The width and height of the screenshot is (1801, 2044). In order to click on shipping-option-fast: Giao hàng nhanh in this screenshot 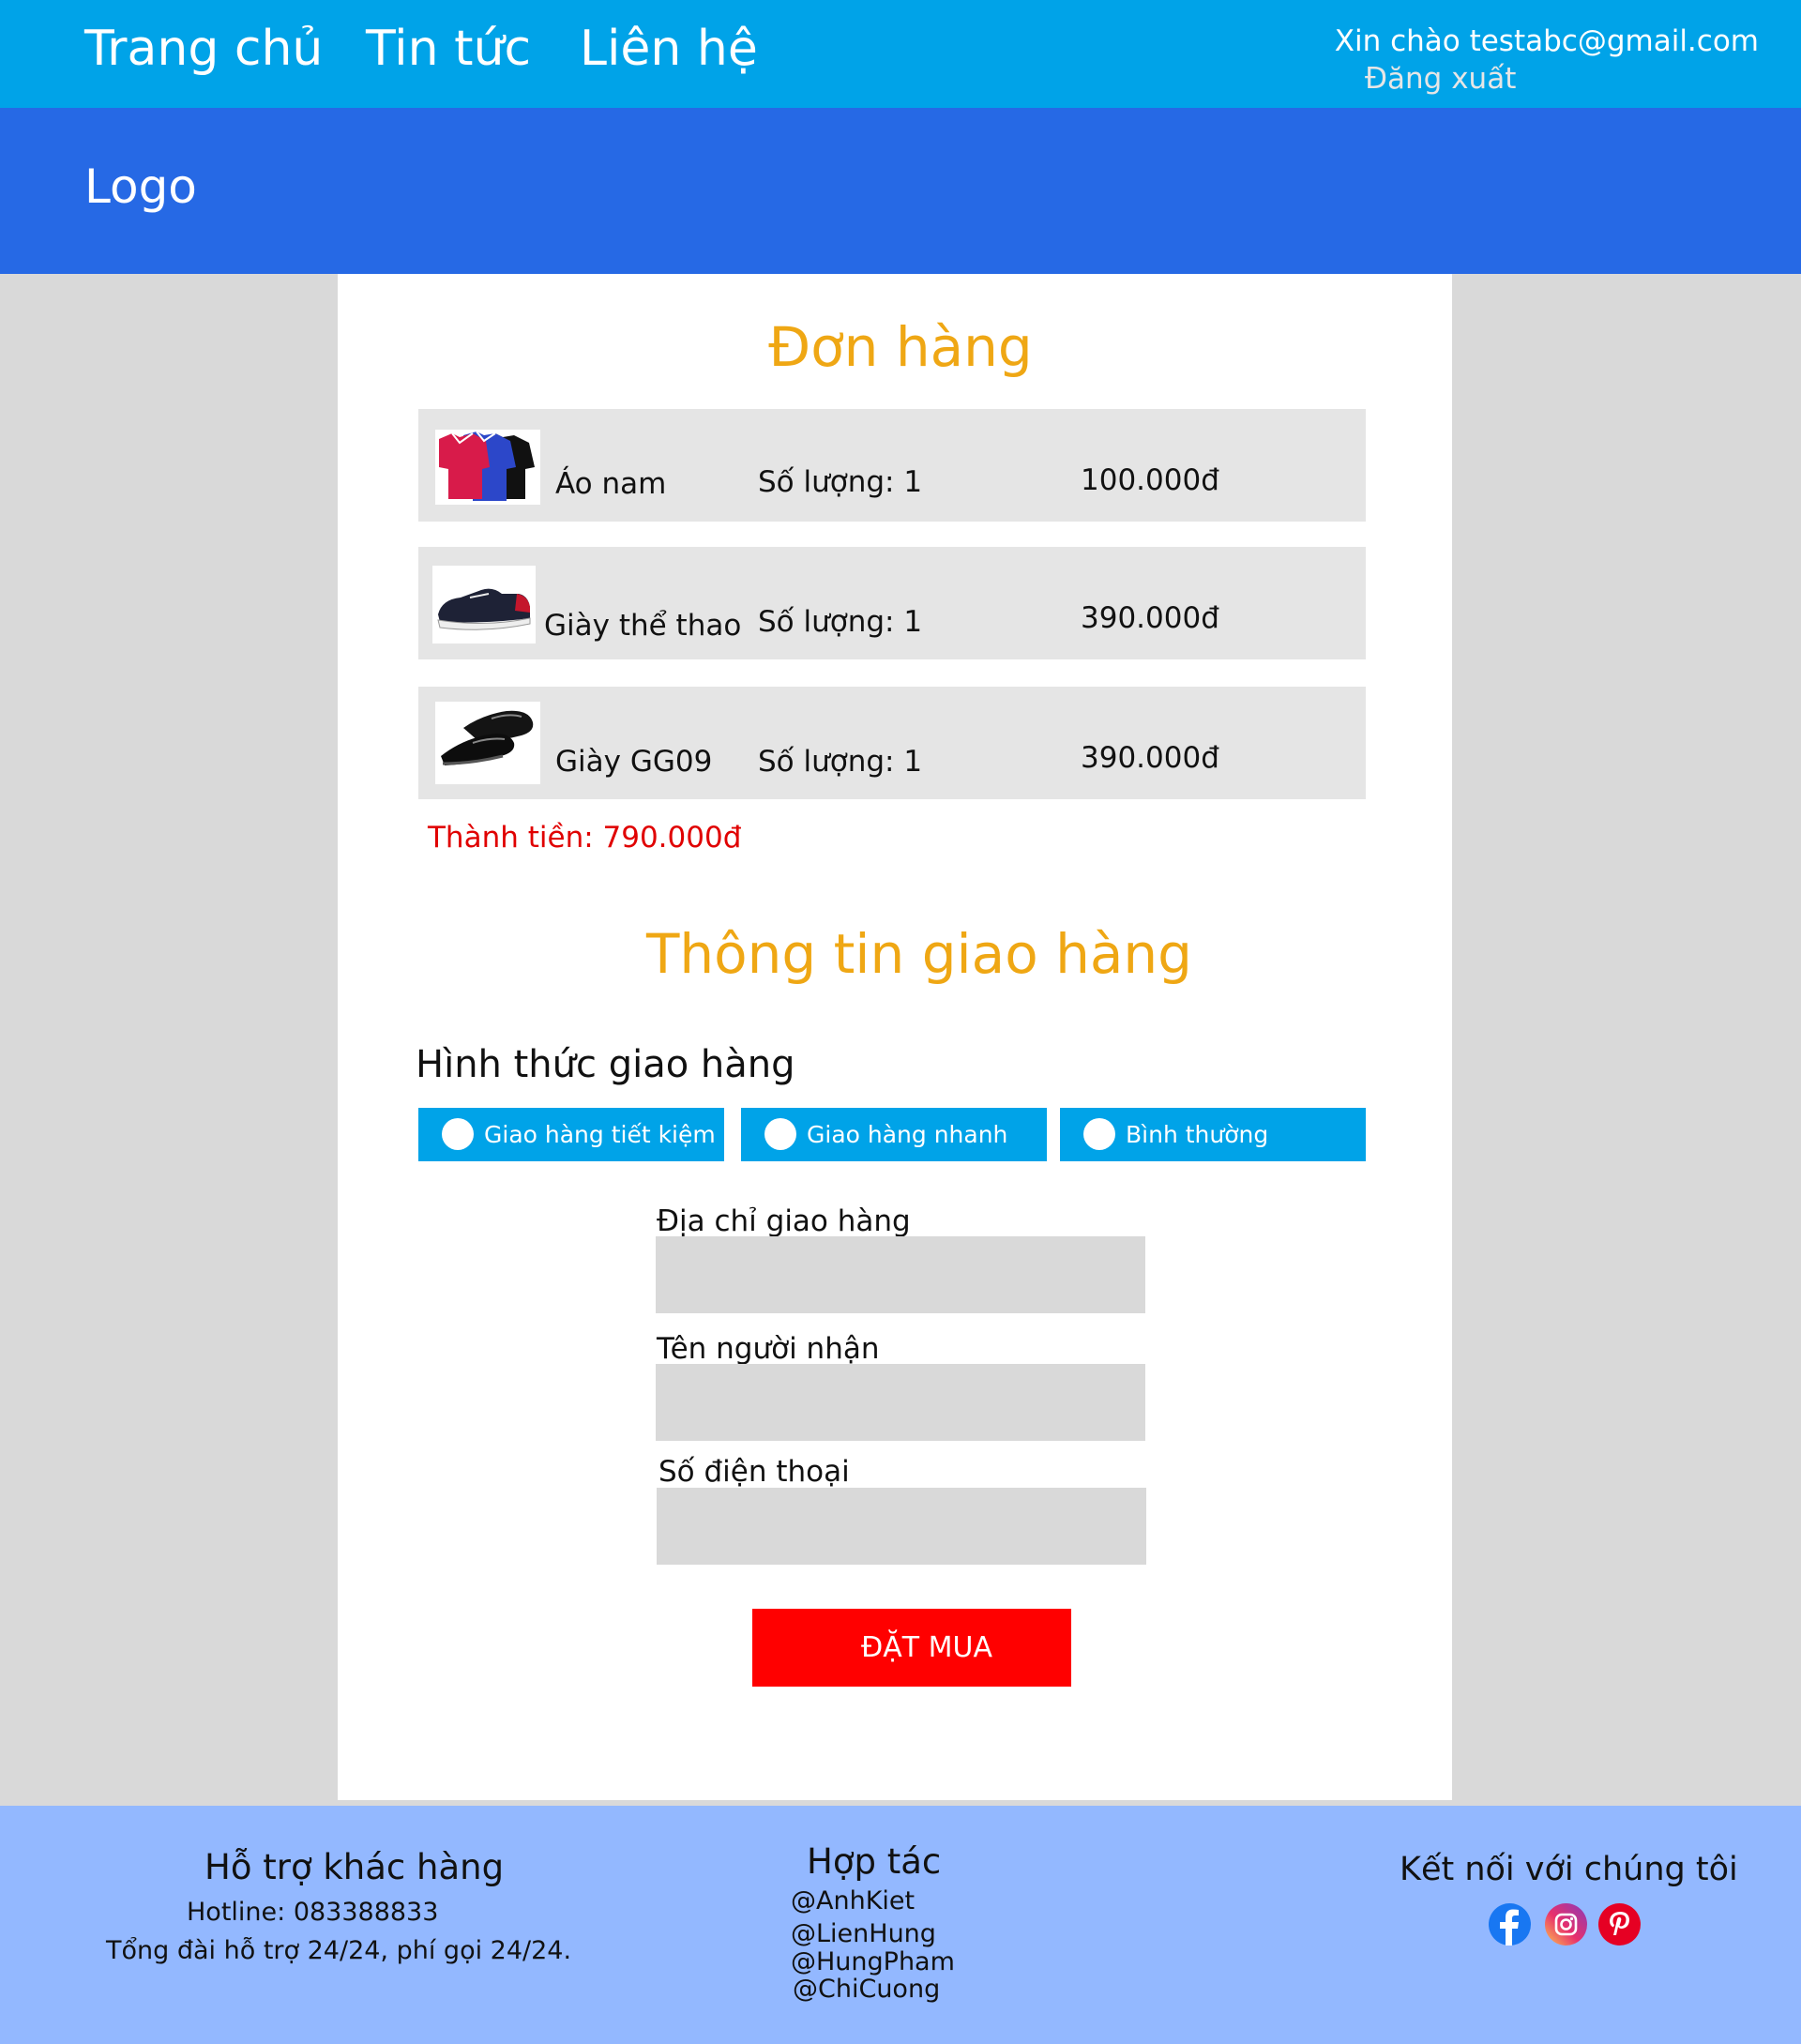, I will do `click(894, 1134)`.